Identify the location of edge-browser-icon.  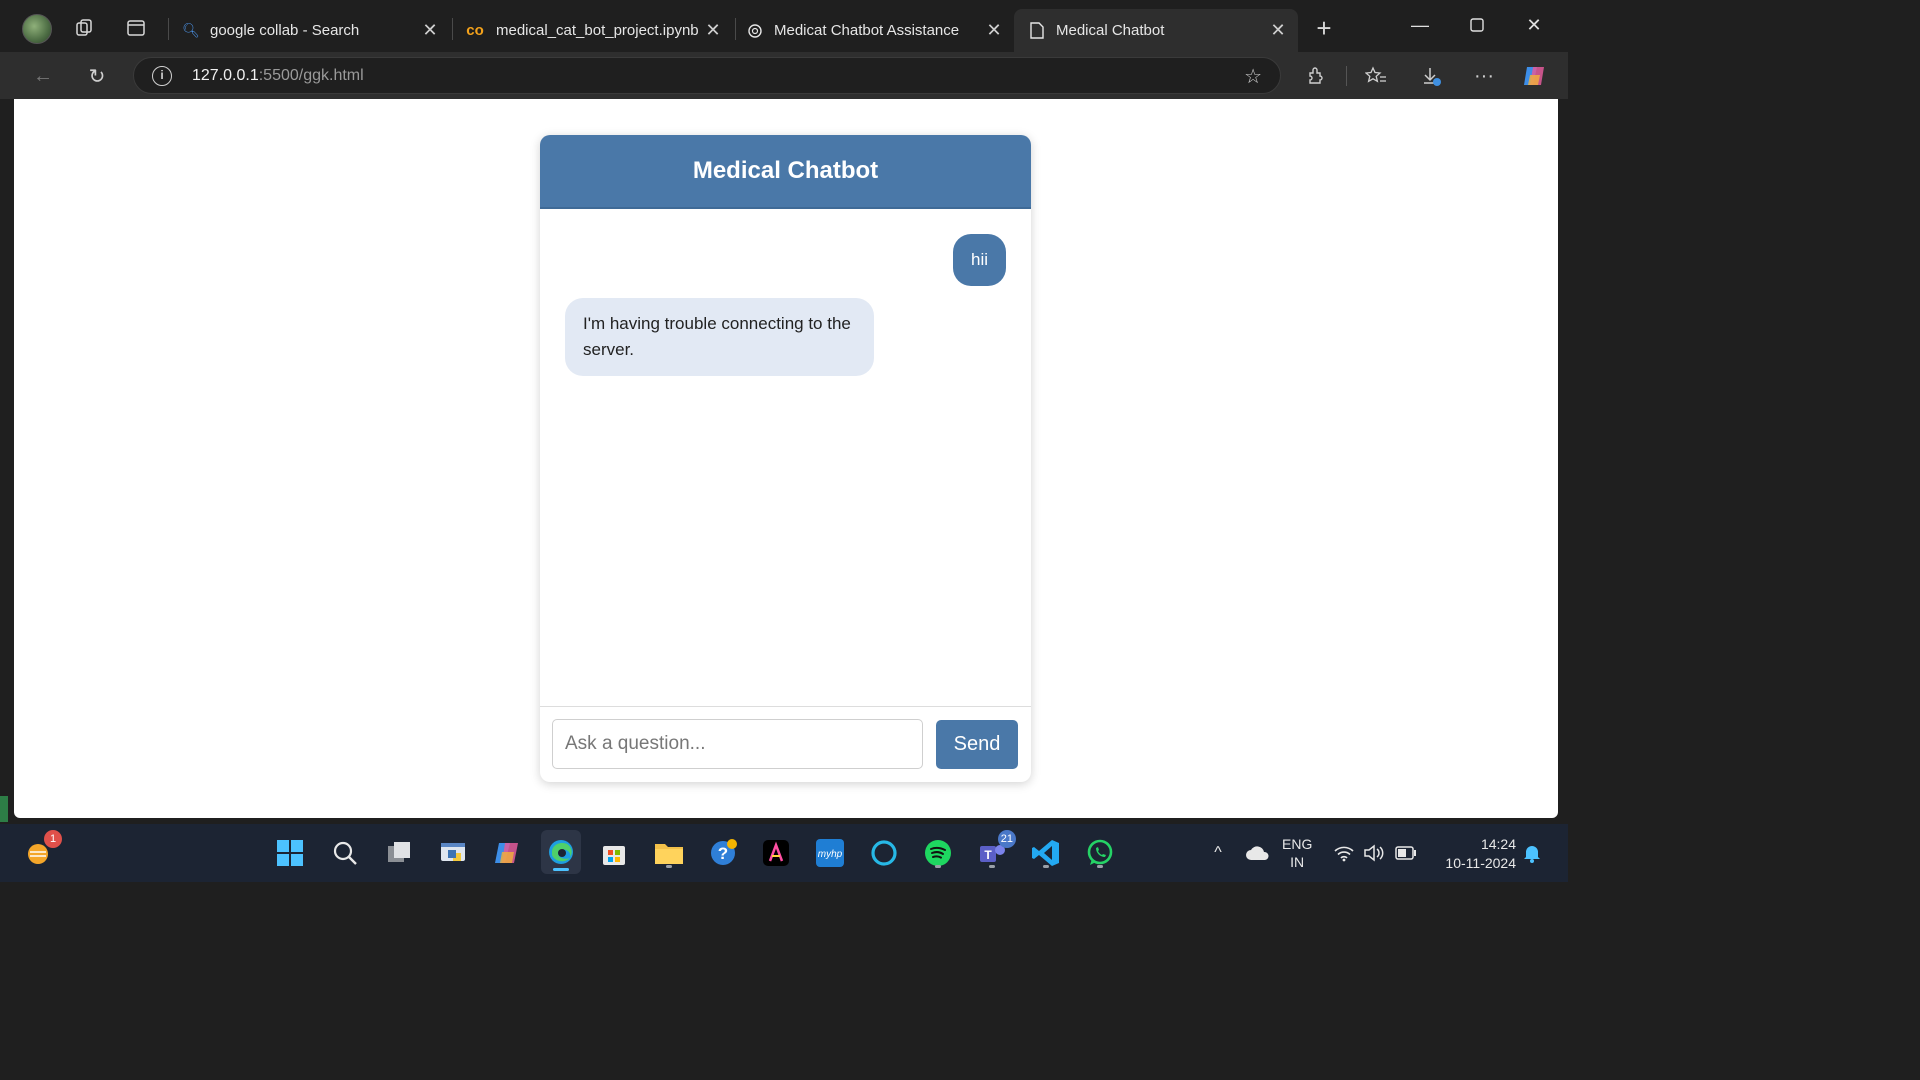
(561, 852).